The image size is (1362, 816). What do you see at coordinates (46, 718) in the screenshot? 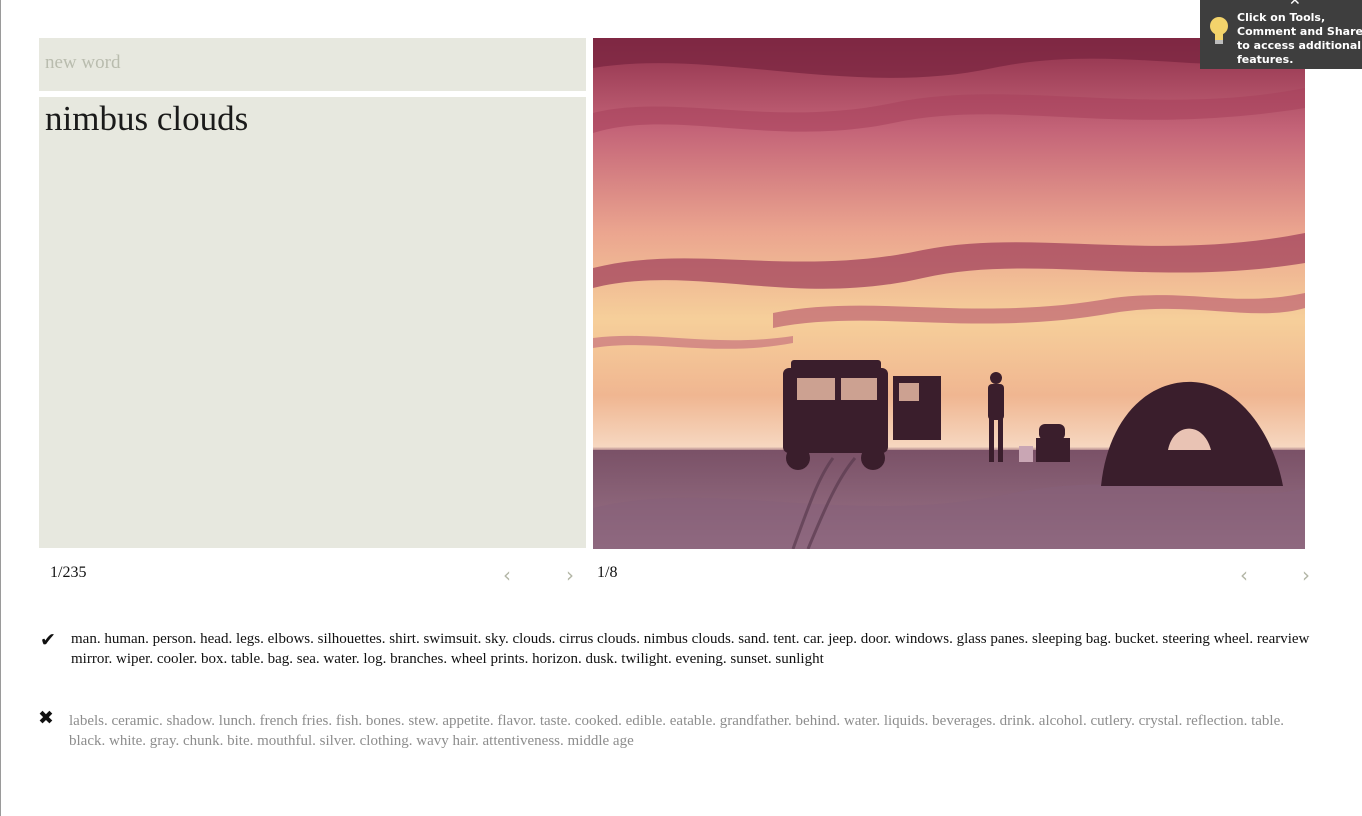
I see `x-mark-icon: ✖` at bounding box center [46, 718].